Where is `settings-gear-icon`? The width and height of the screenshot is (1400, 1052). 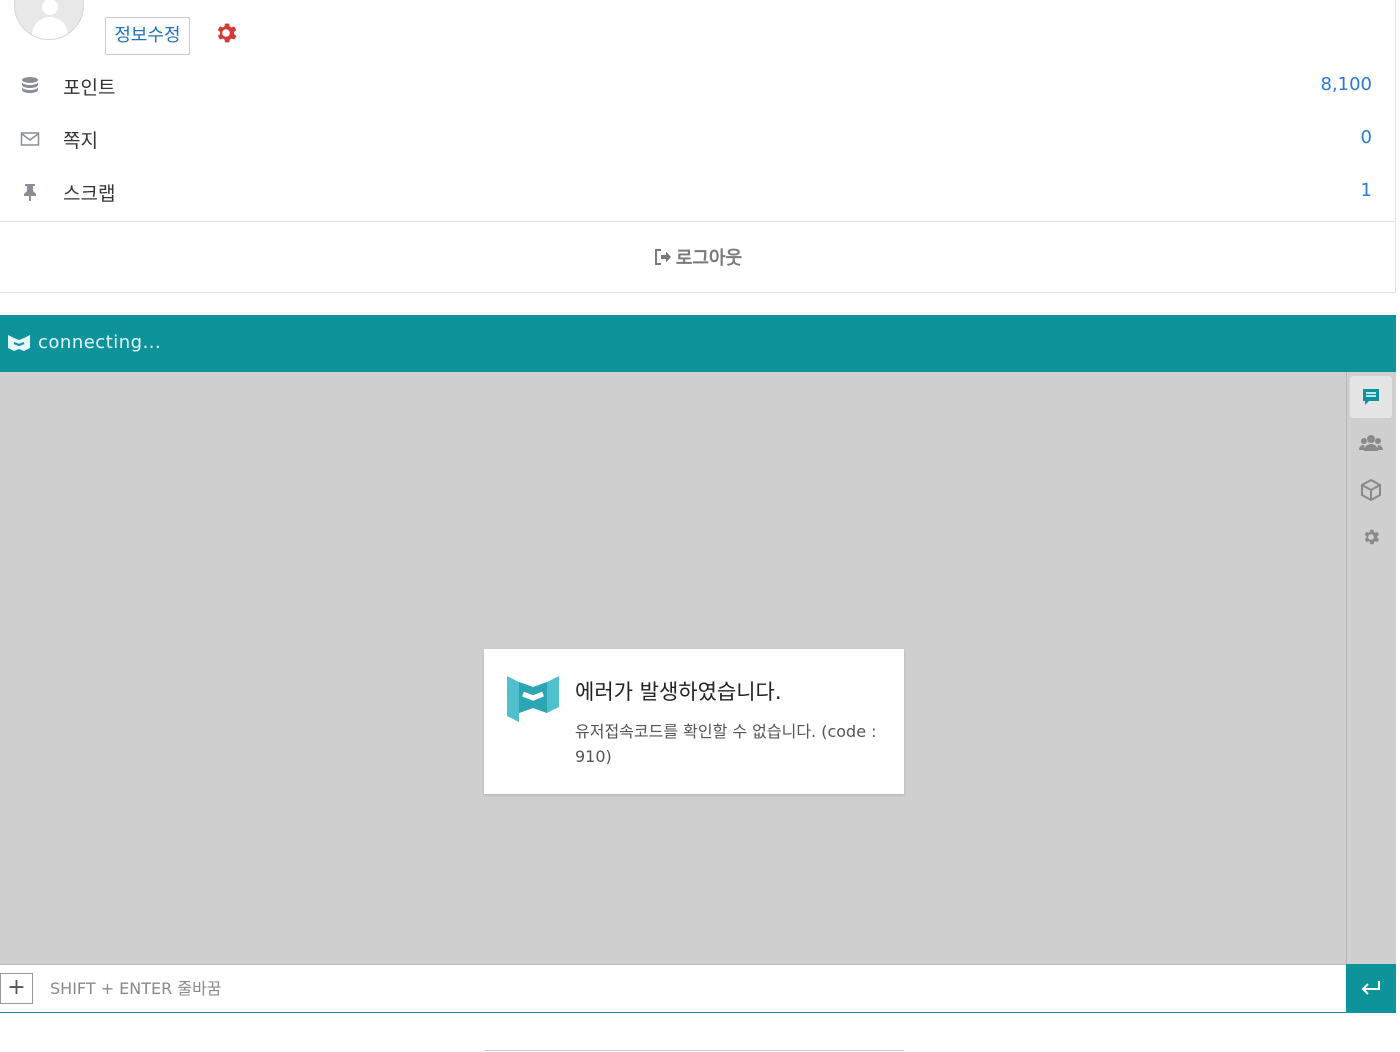 settings-gear-icon is located at coordinates (226, 33).